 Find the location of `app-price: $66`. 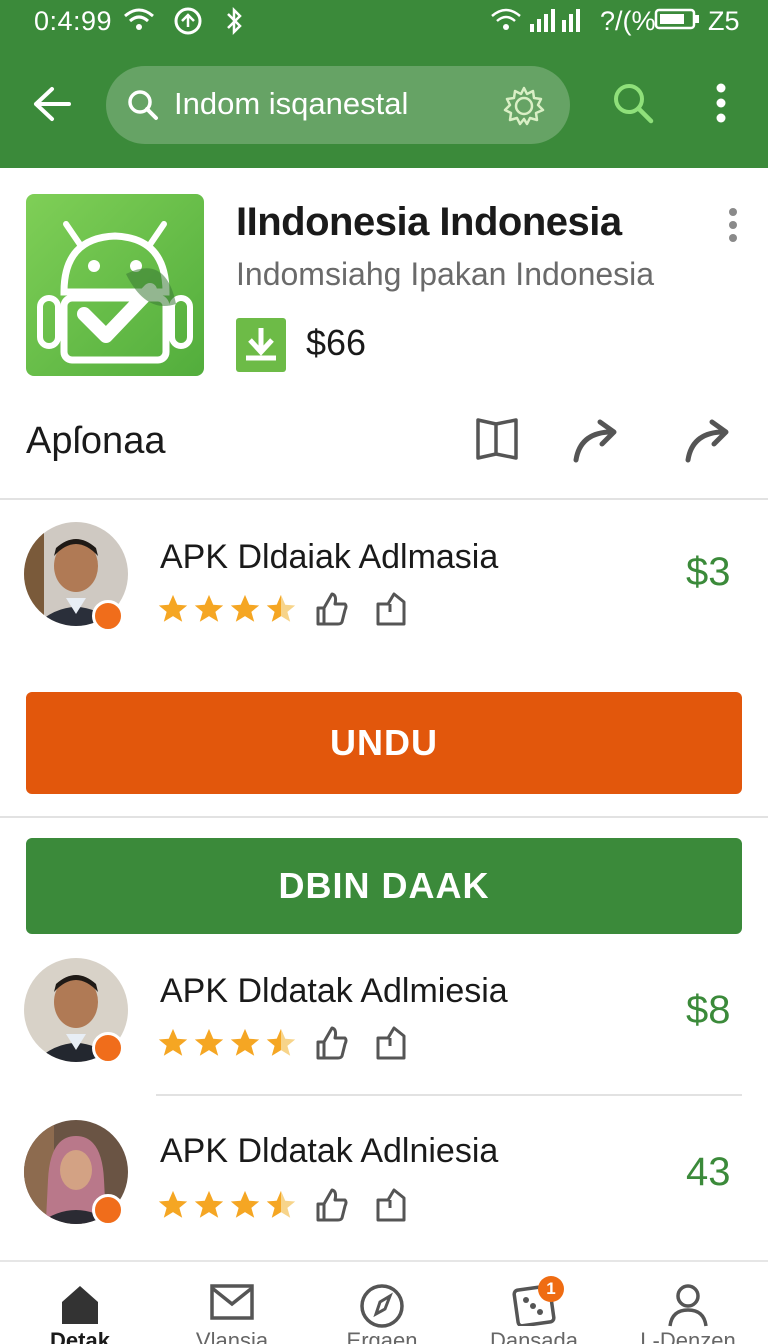

app-price: $66 is located at coordinates (336, 342).